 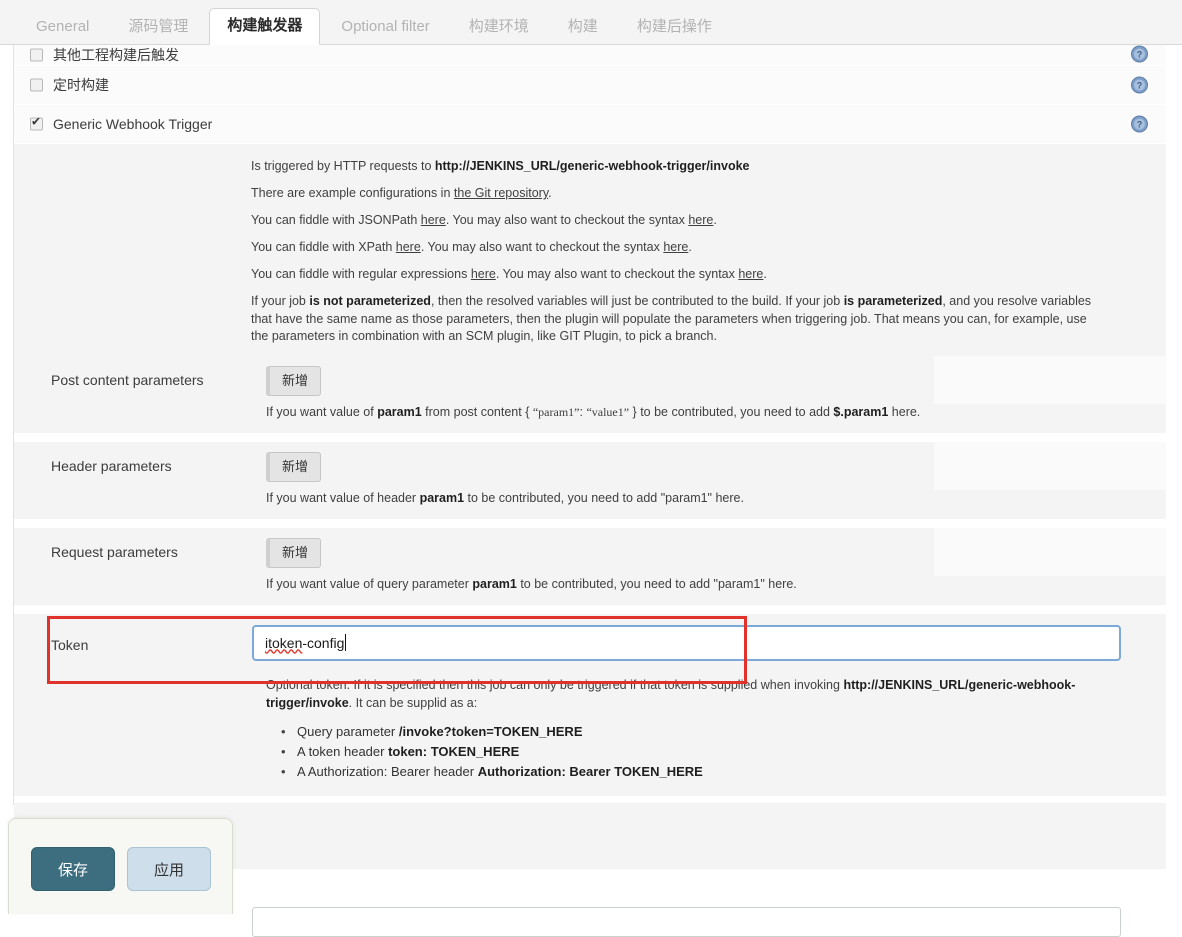 I want to click on tab-label: 构建触发器, so click(x=265, y=25).